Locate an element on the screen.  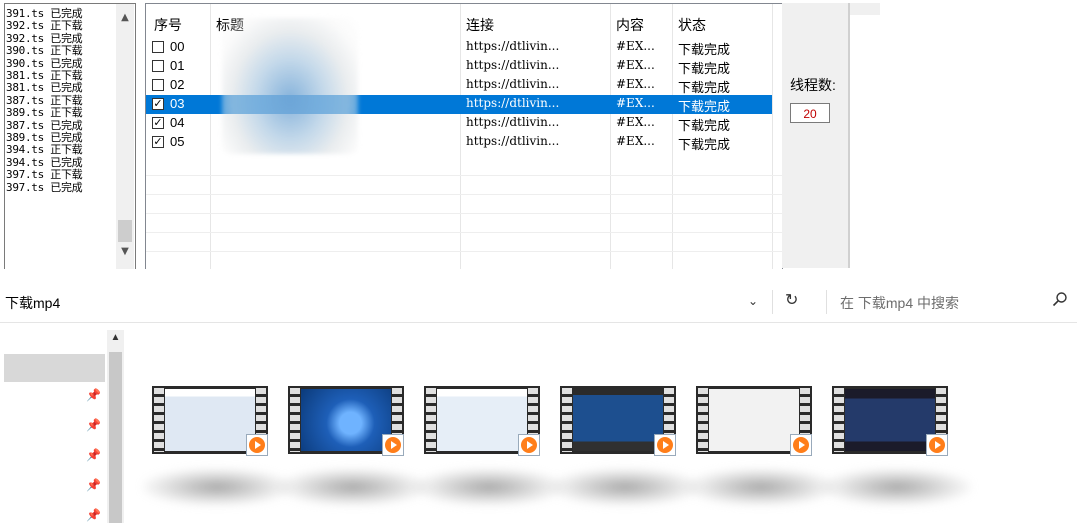
threads-label: 线程数: is located at coordinates (813, 85).